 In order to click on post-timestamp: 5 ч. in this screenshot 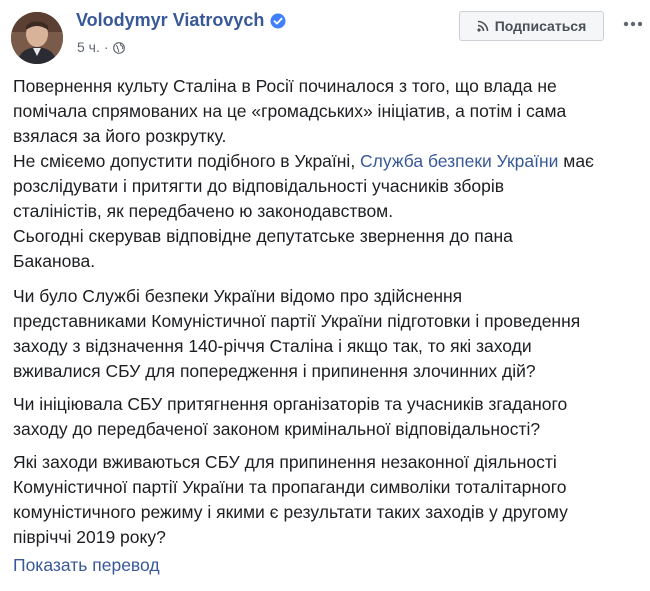, I will do `click(88, 47)`.